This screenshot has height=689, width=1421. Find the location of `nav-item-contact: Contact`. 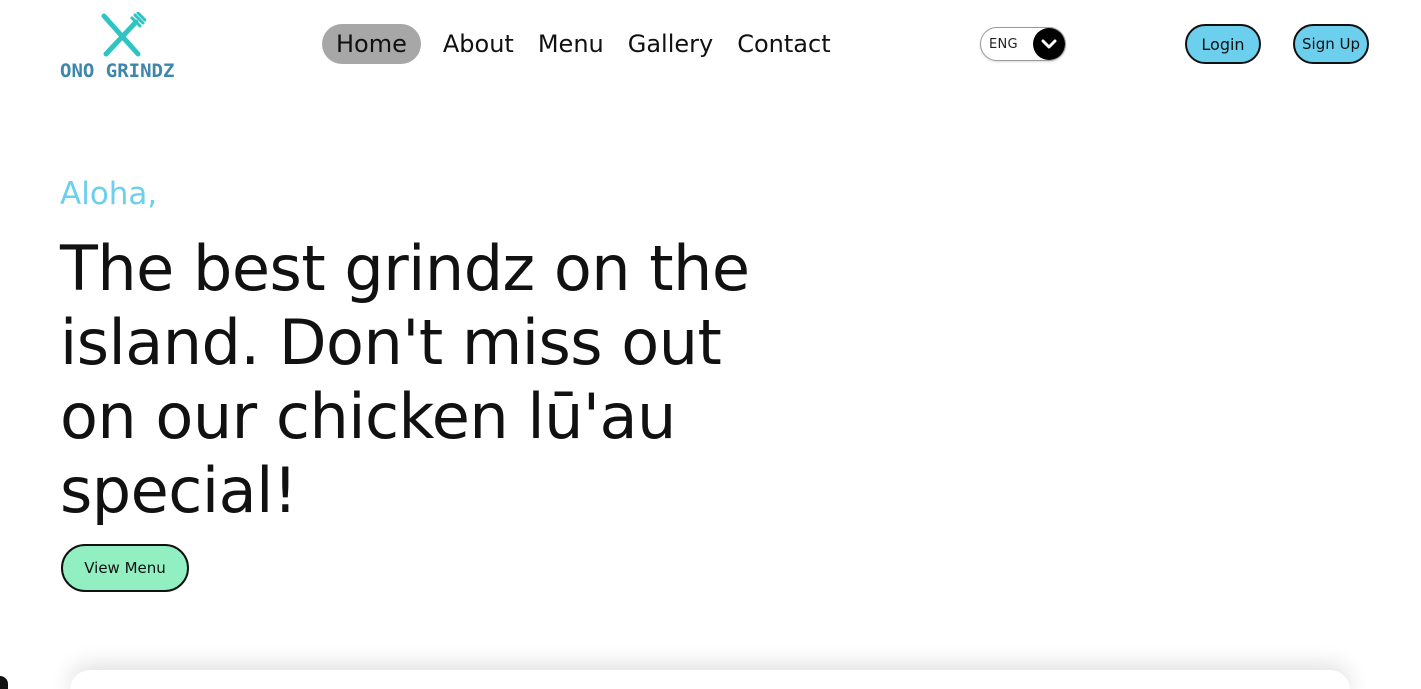

nav-item-contact: Contact is located at coordinates (783, 44).